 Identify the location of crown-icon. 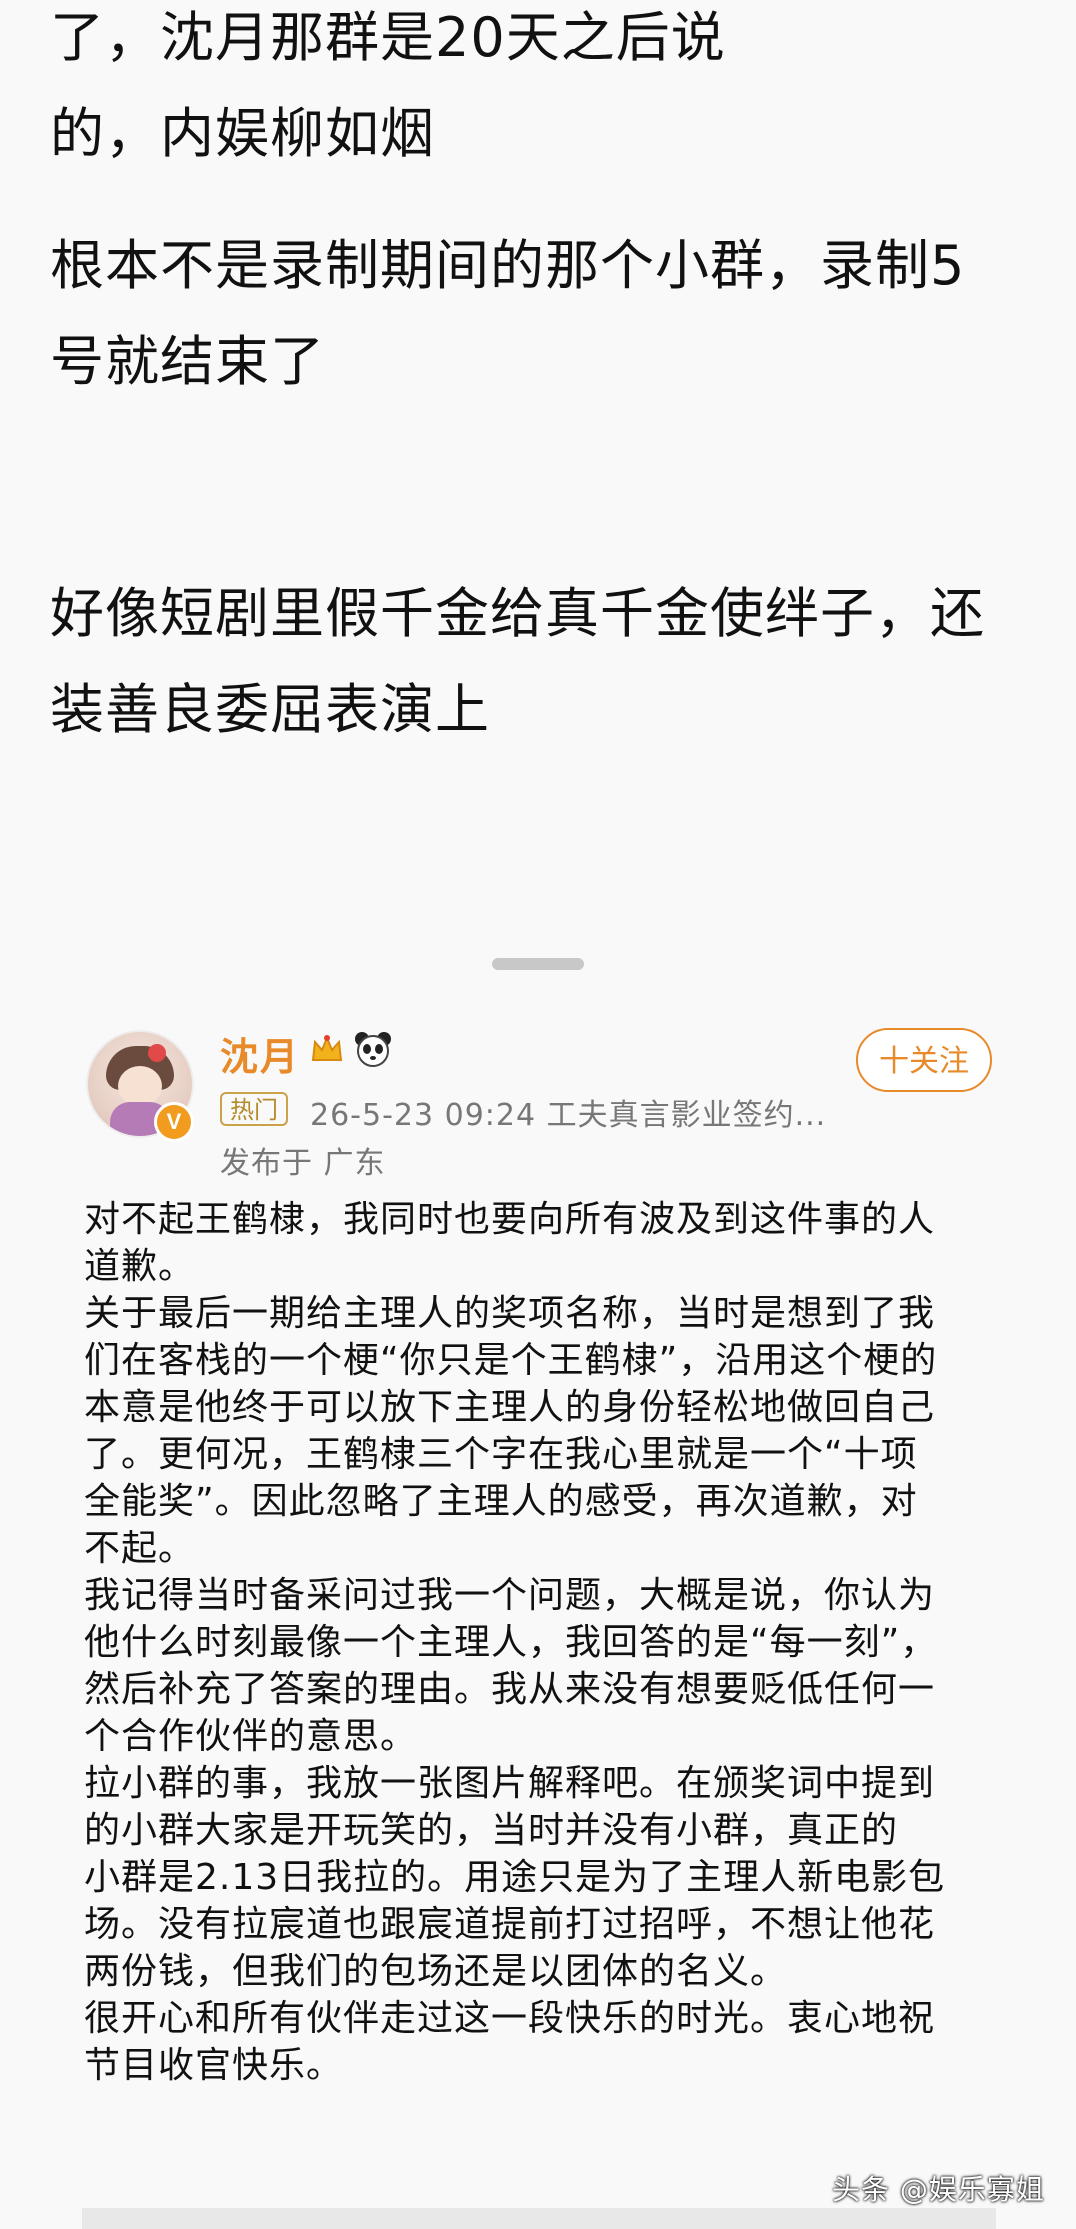
(327, 1048).